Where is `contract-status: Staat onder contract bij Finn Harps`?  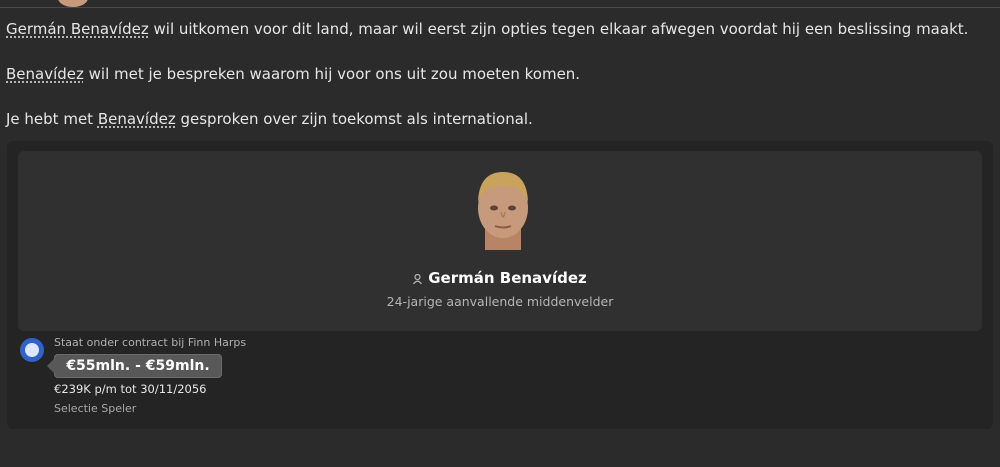
contract-status: Staat onder contract bij Finn Harps is located at coordinates (150, 342).